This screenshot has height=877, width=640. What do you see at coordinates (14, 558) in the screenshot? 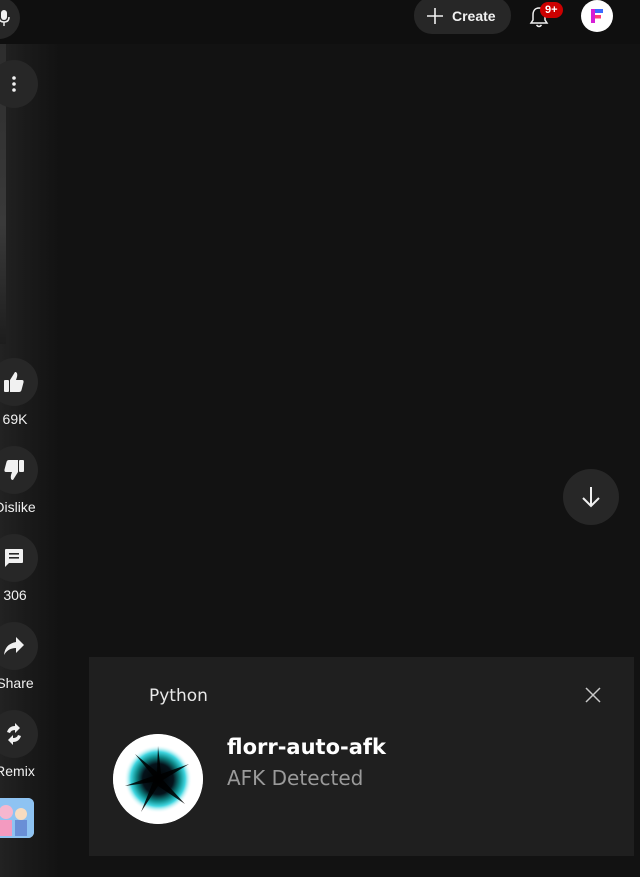
I see `comment-icon` at bounding box center [14, 558].